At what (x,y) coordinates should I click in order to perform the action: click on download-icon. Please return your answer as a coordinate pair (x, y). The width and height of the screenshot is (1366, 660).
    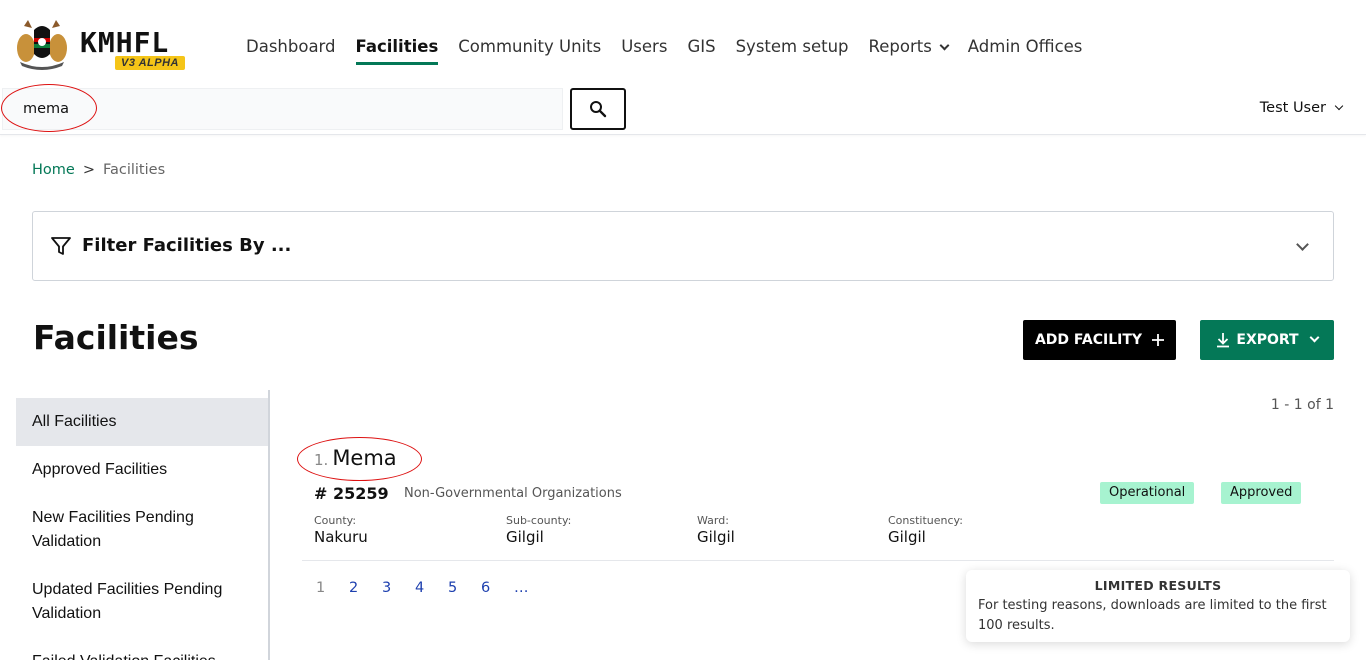
    Looking at the image, I should click on (1223, 340).